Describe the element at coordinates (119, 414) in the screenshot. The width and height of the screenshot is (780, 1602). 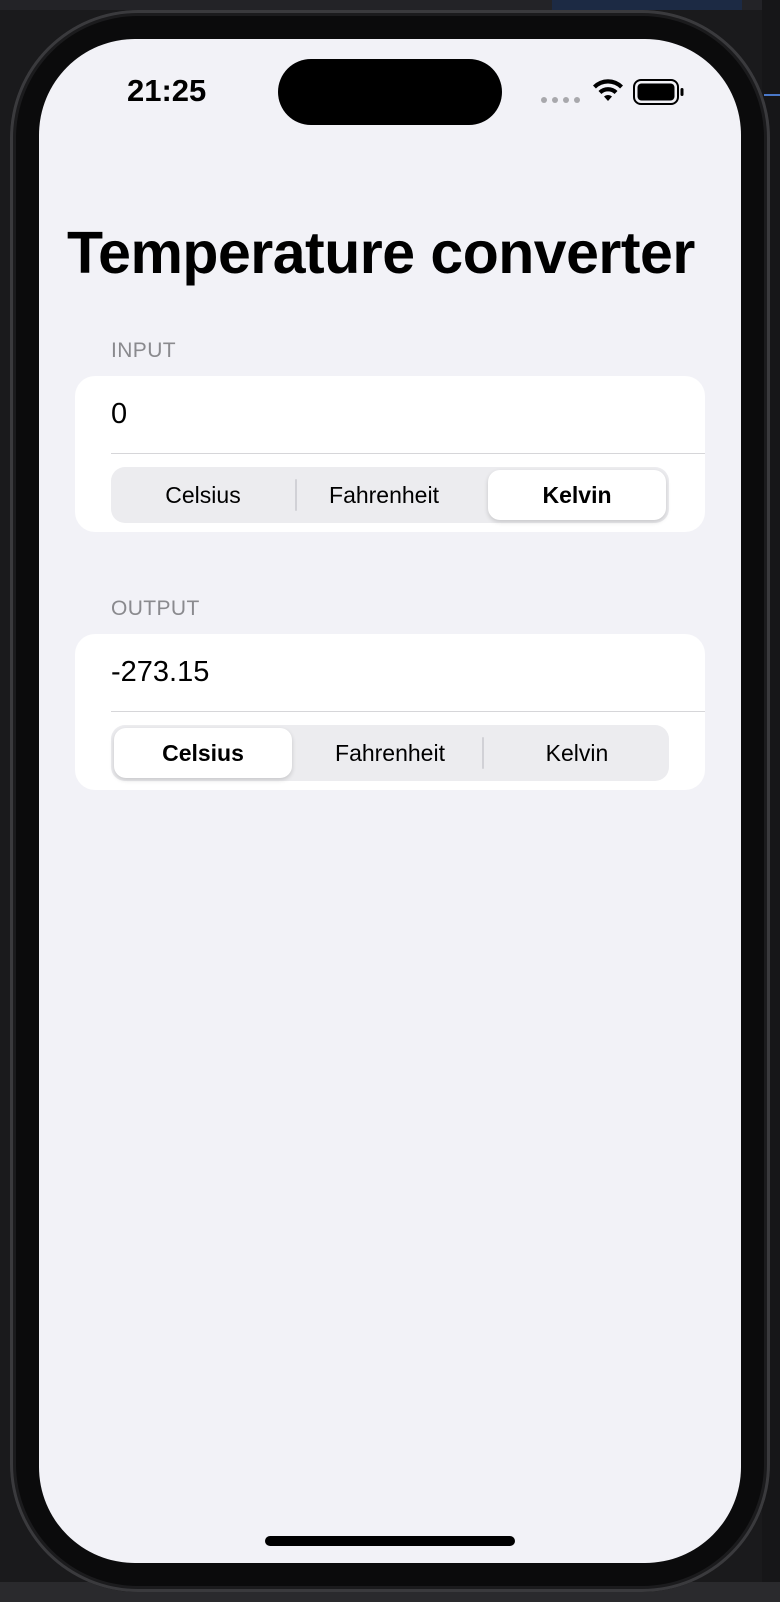
I see `input-value-field: 0` at that location.